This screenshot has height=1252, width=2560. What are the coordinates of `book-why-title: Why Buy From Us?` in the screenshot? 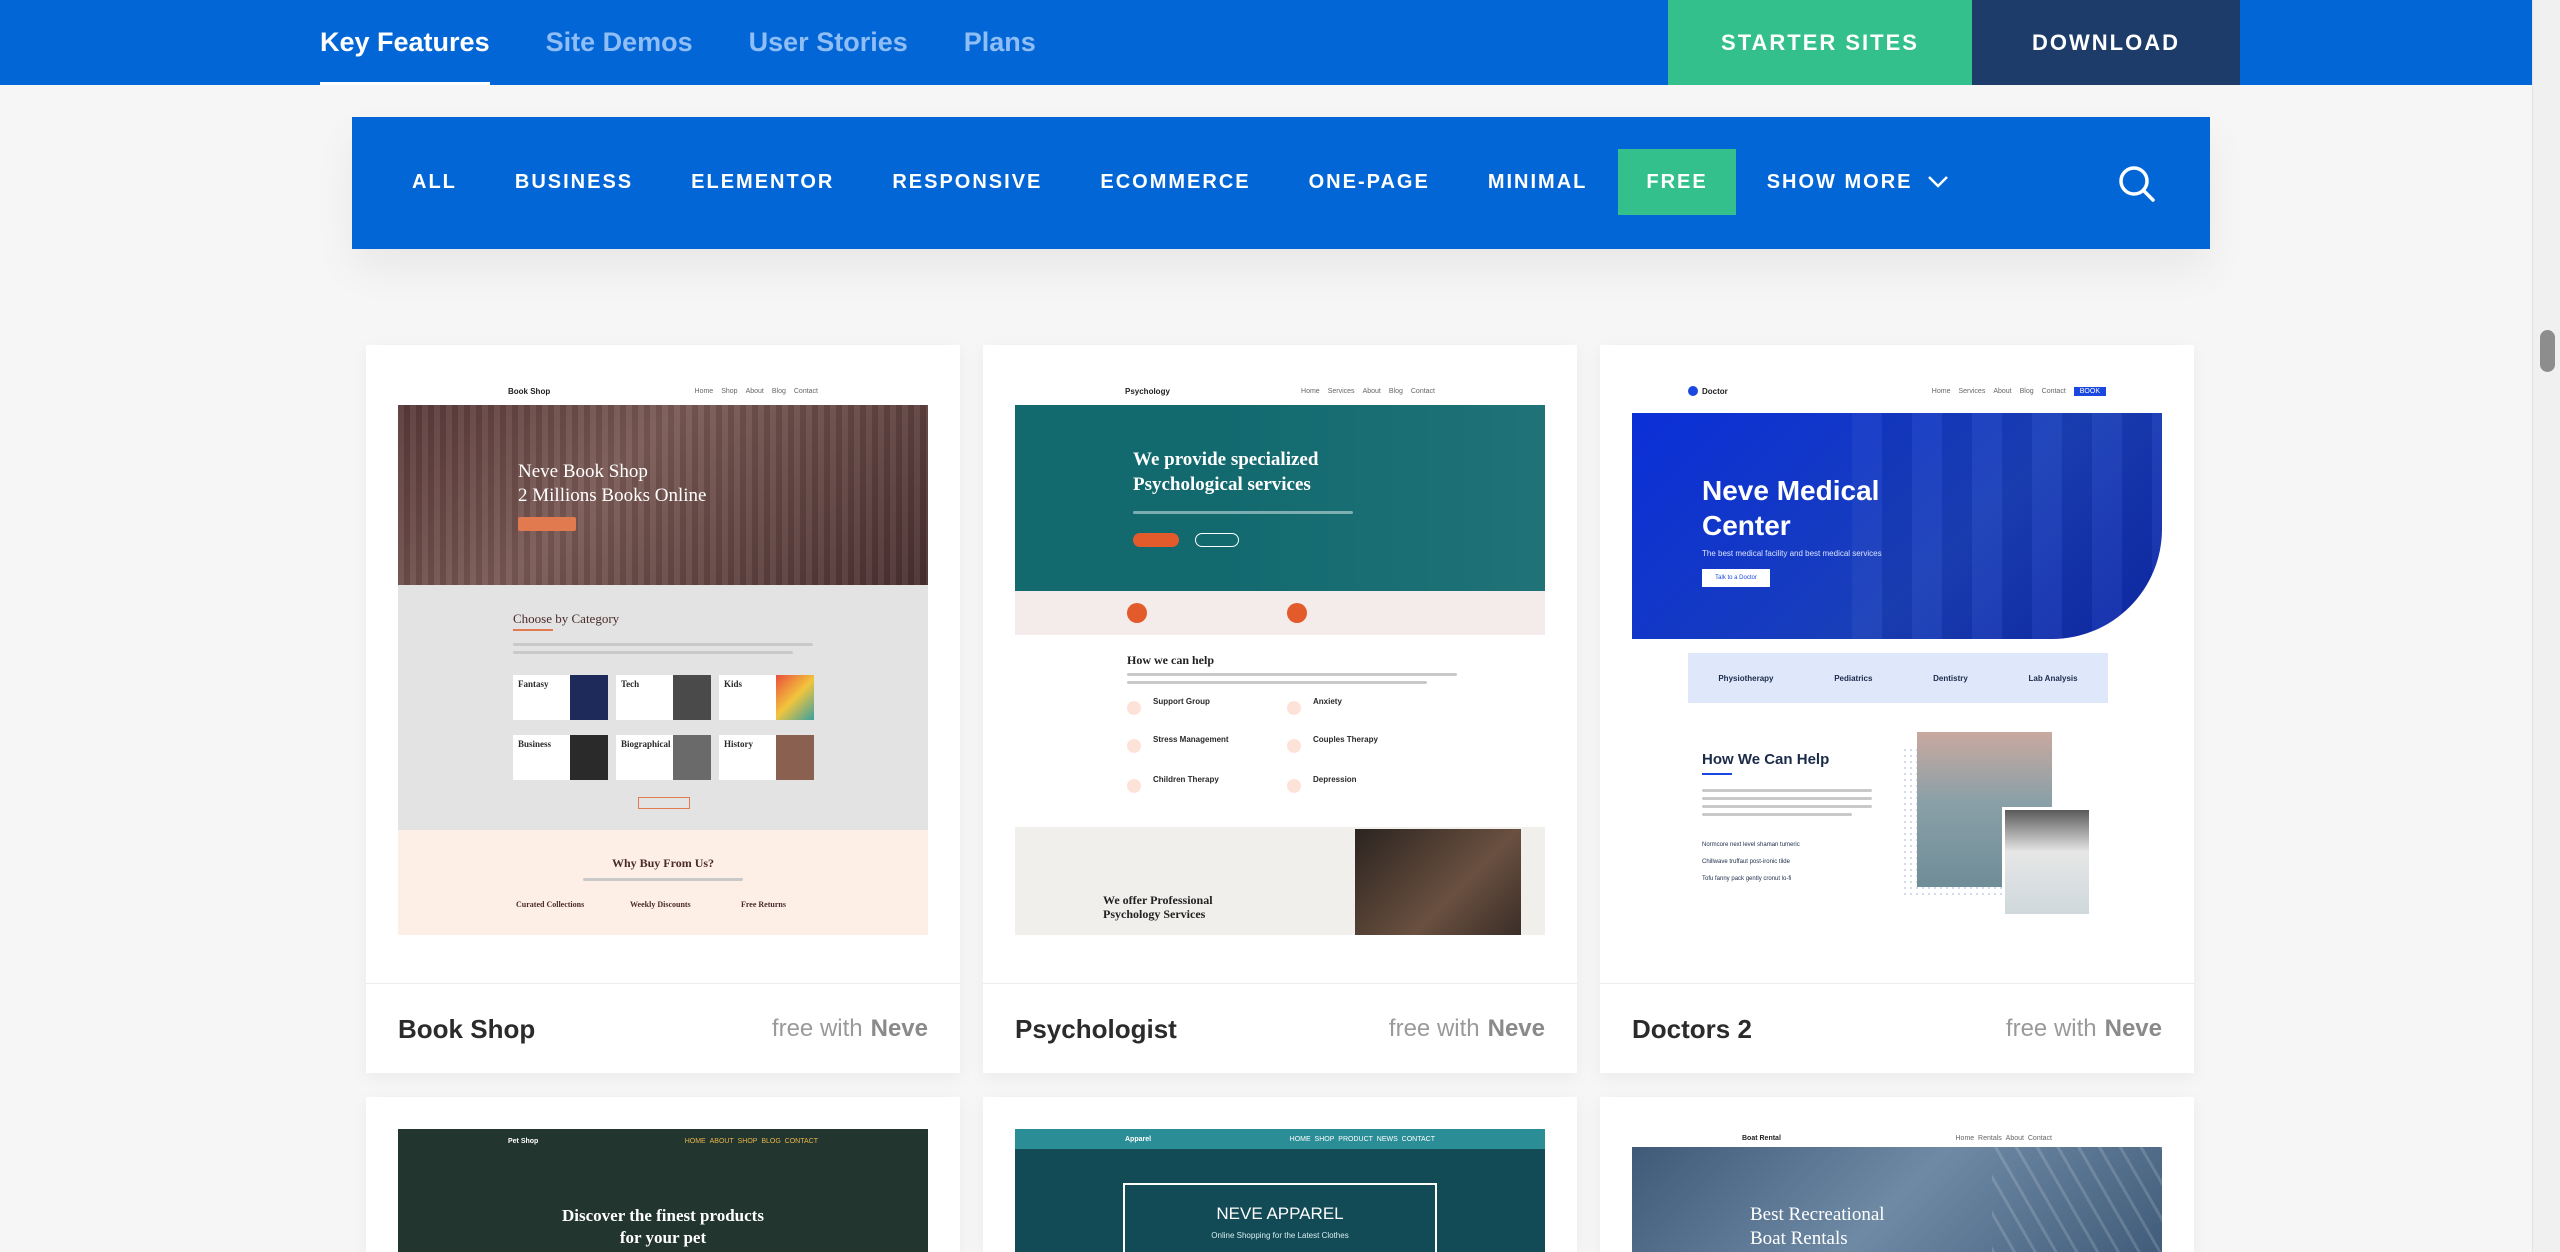 It's located at (663, 863).